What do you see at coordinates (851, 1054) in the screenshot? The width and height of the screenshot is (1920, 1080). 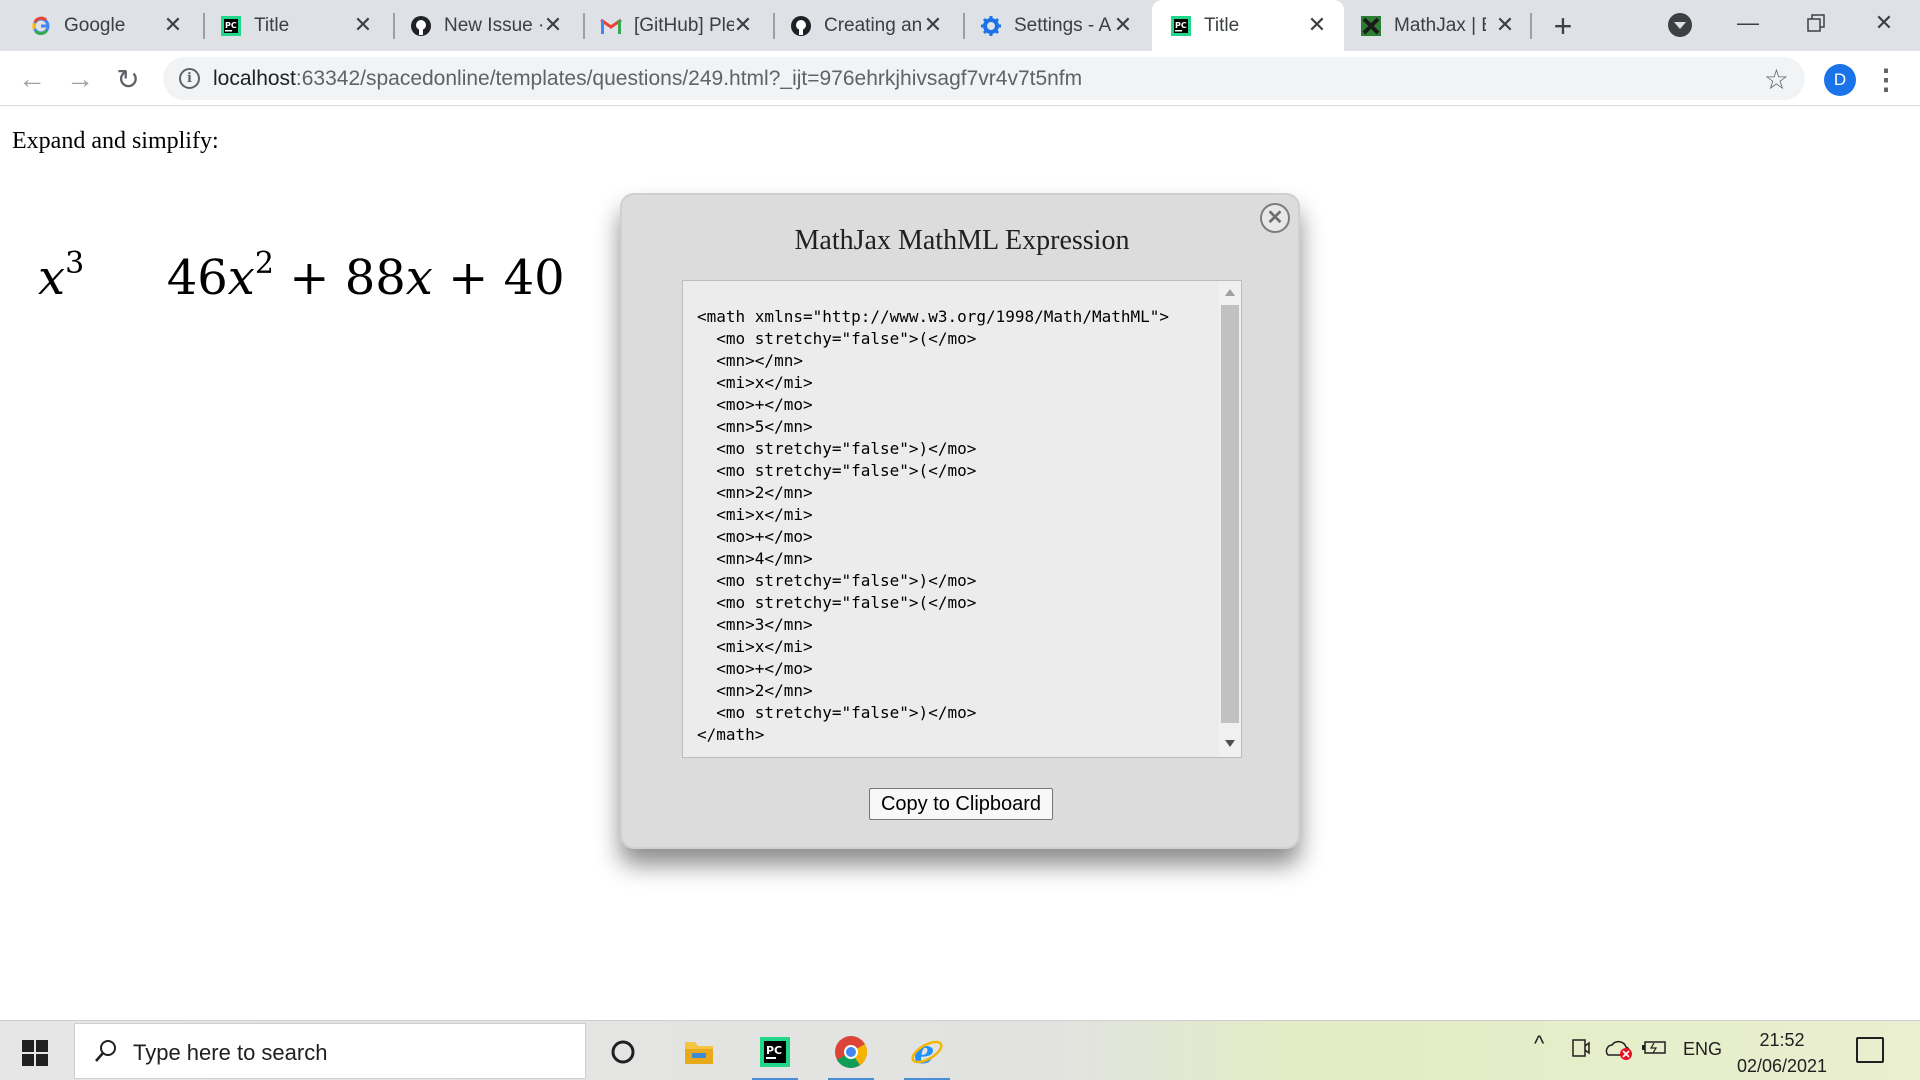 I see `chrome-taskbar-icon` at bounding box center [851, 1054].